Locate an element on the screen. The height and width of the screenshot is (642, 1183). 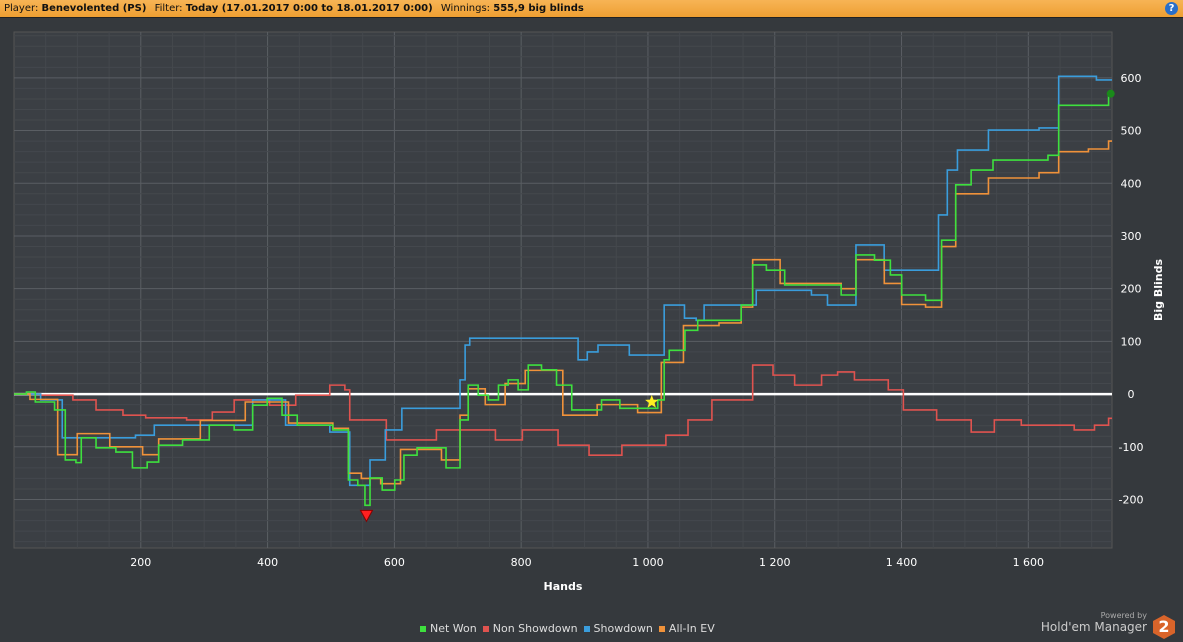
y-tick-label: 200 is located at coordinates (1131, 289).